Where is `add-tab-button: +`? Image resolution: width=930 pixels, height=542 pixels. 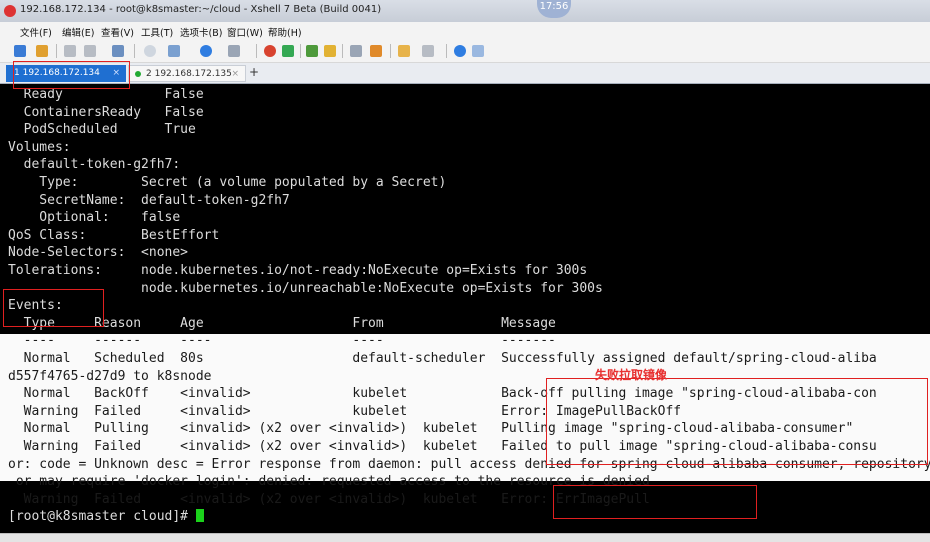 add-tab-button: + is located at coordinates (254, 73).